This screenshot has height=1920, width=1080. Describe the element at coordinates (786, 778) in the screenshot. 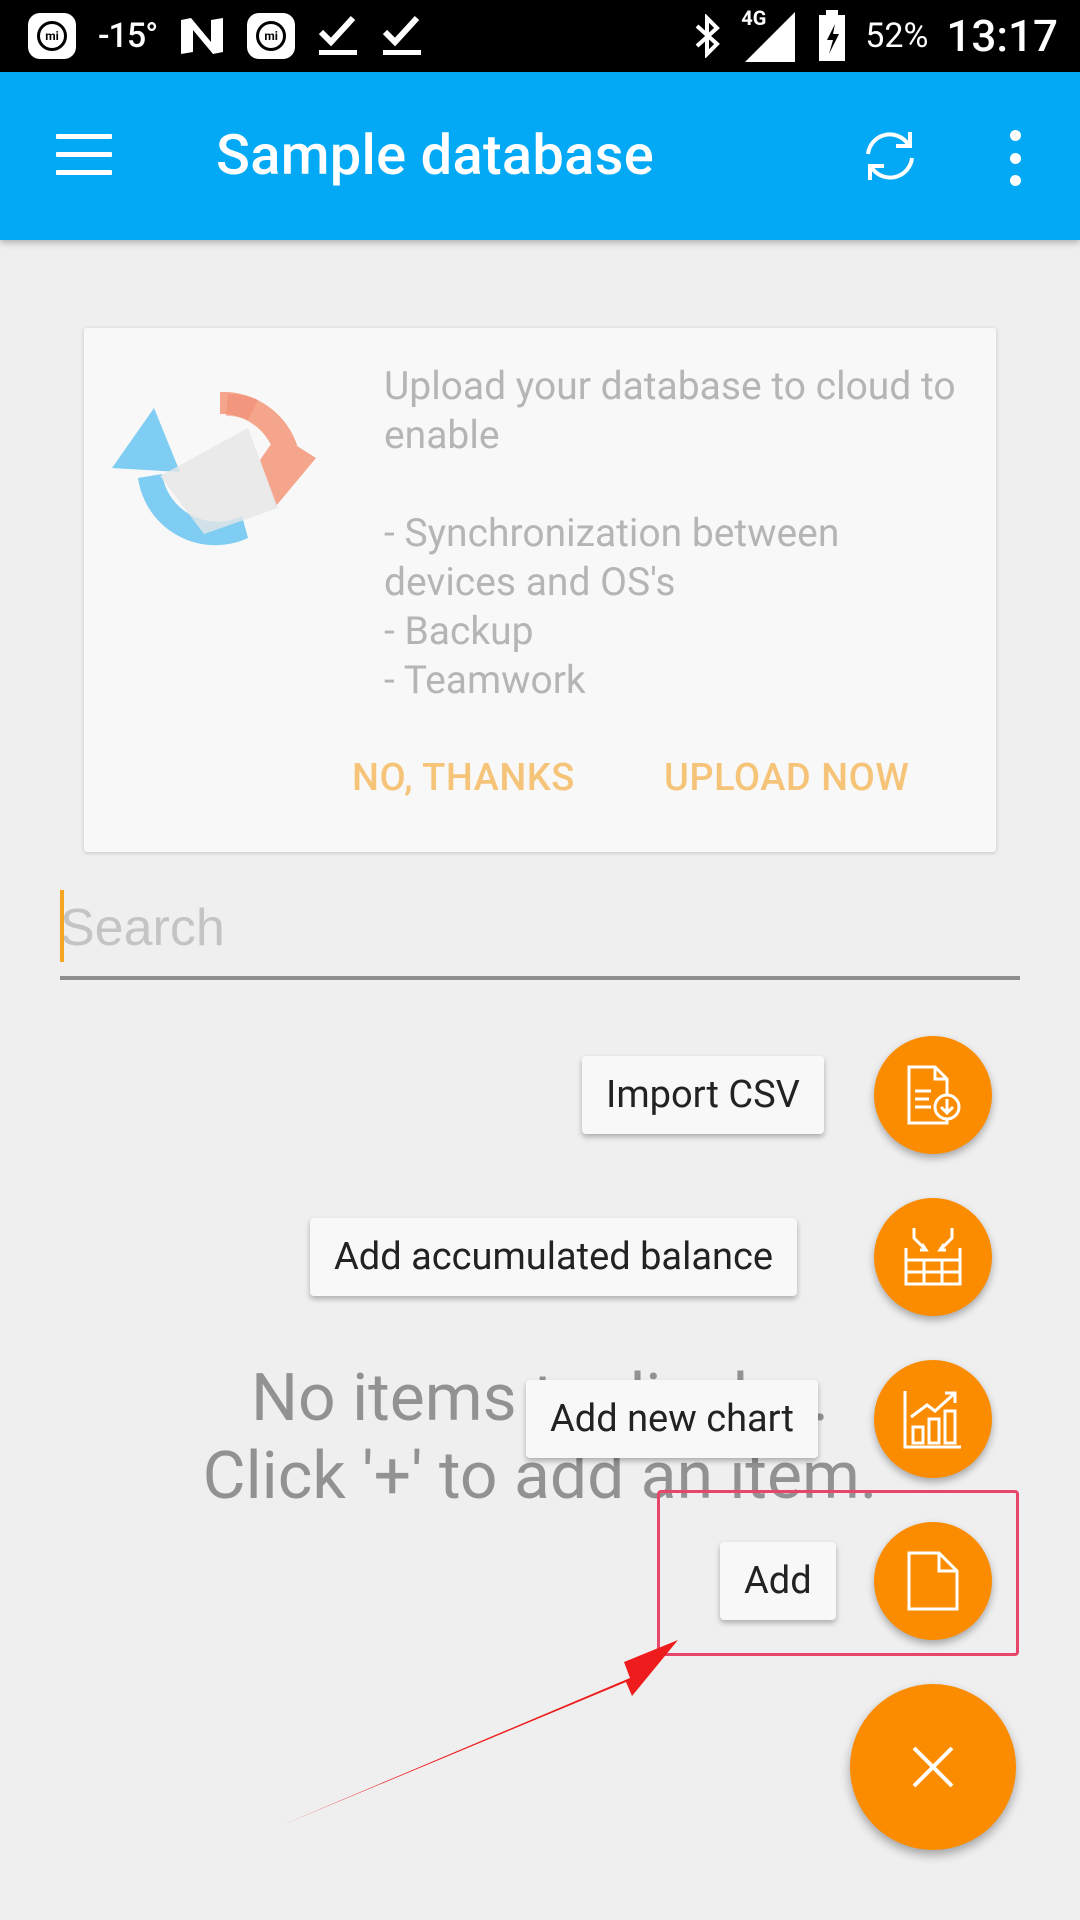

I see `upload-now-button: UPLOAD NOW` at that location.